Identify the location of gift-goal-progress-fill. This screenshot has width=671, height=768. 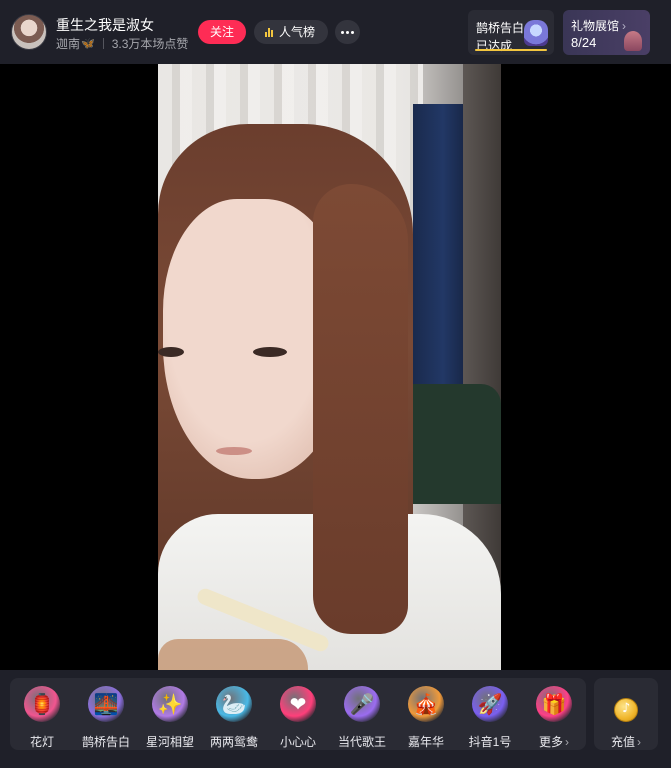
(511, 50).